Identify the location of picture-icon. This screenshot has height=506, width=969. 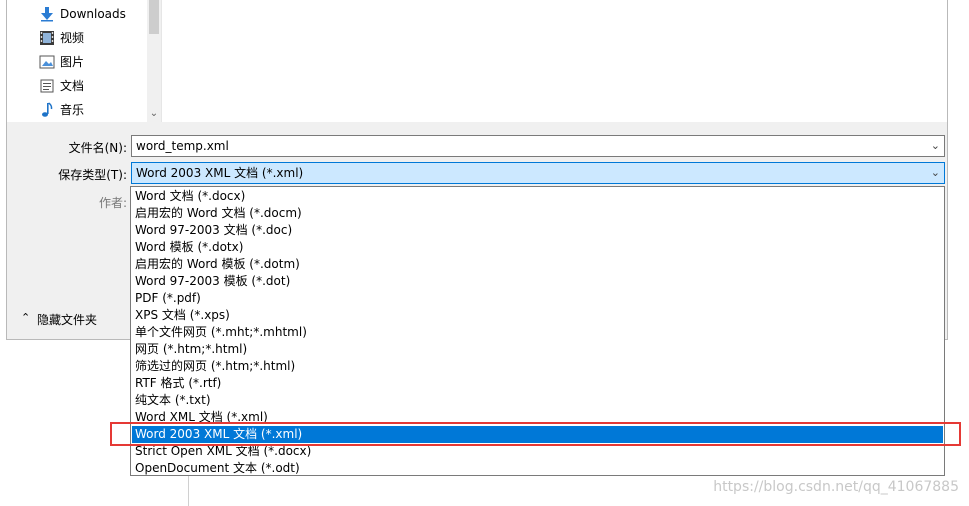
(47, 62).